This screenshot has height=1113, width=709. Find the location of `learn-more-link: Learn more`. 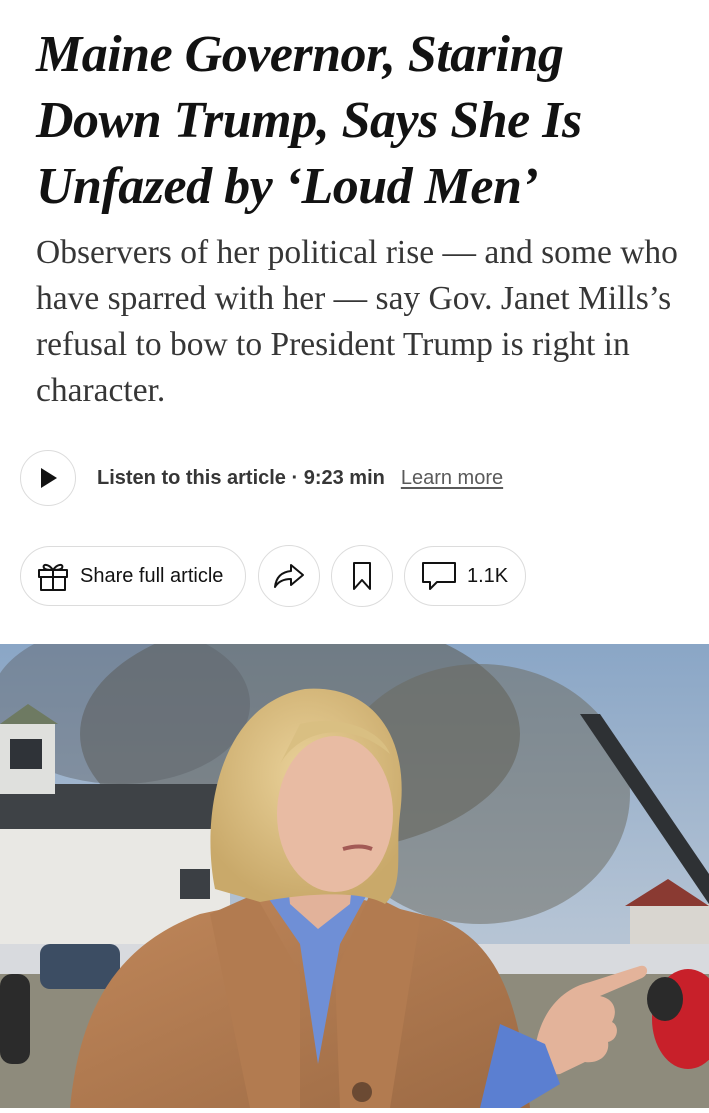

learn-more-link: Learn more is located at coordinates (452, 478).